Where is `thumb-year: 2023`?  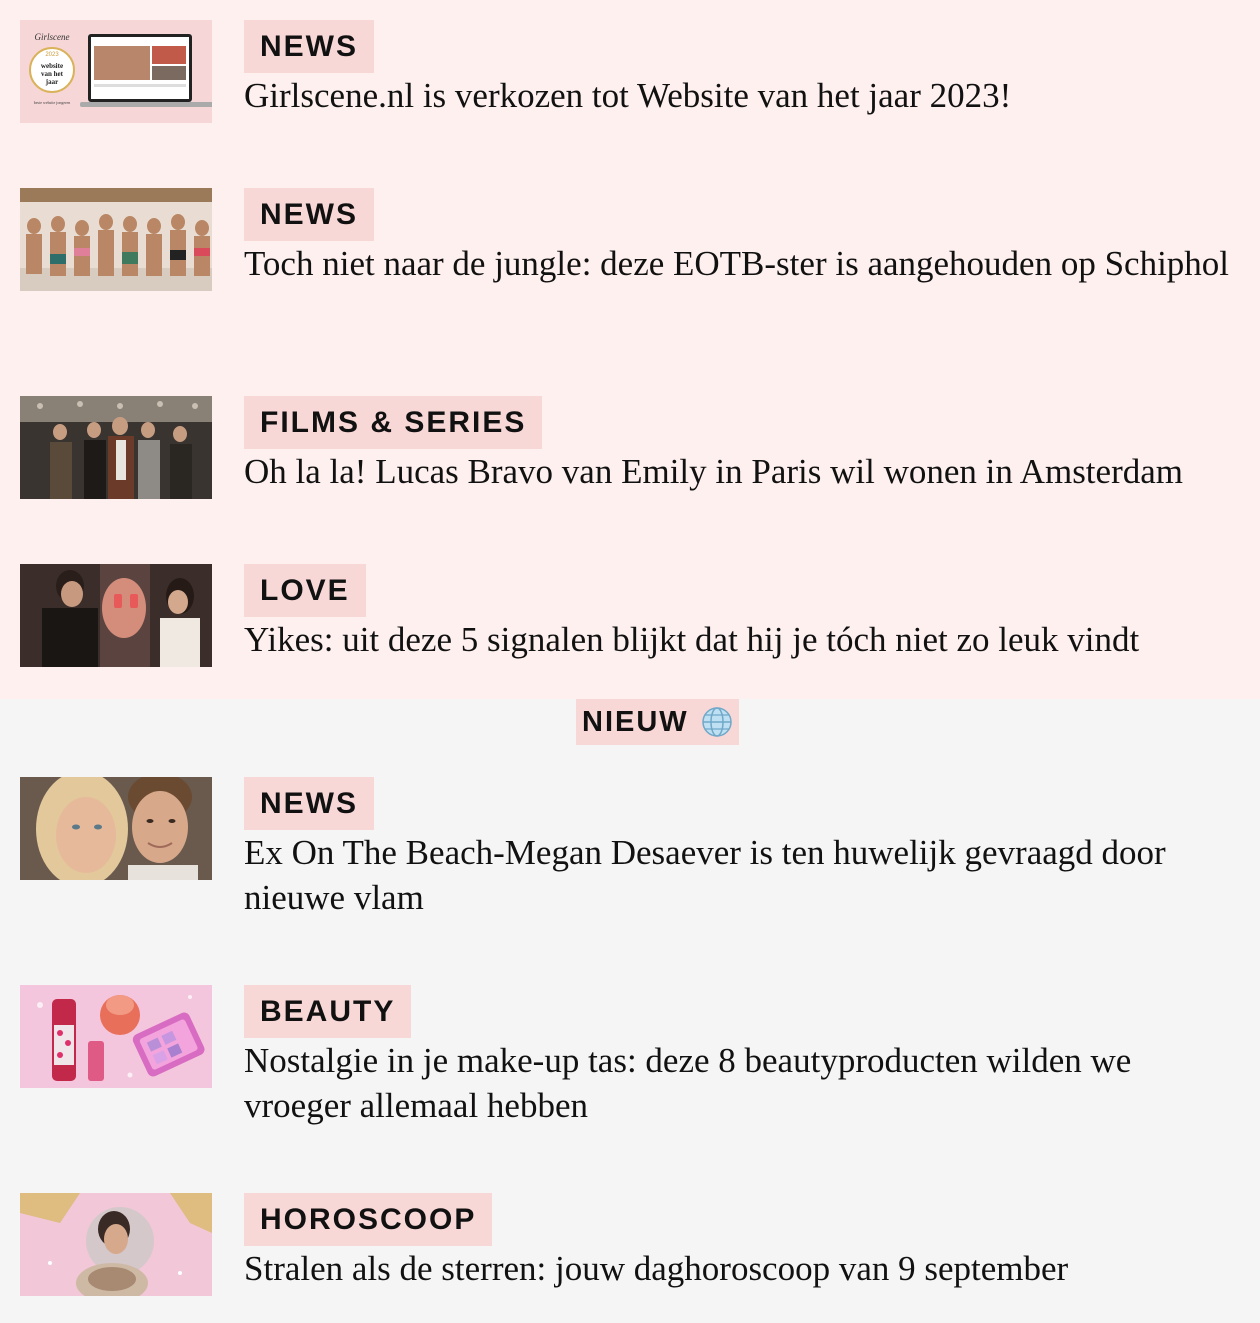 thumb-year: 2023 is located at coordinates (52, 55).